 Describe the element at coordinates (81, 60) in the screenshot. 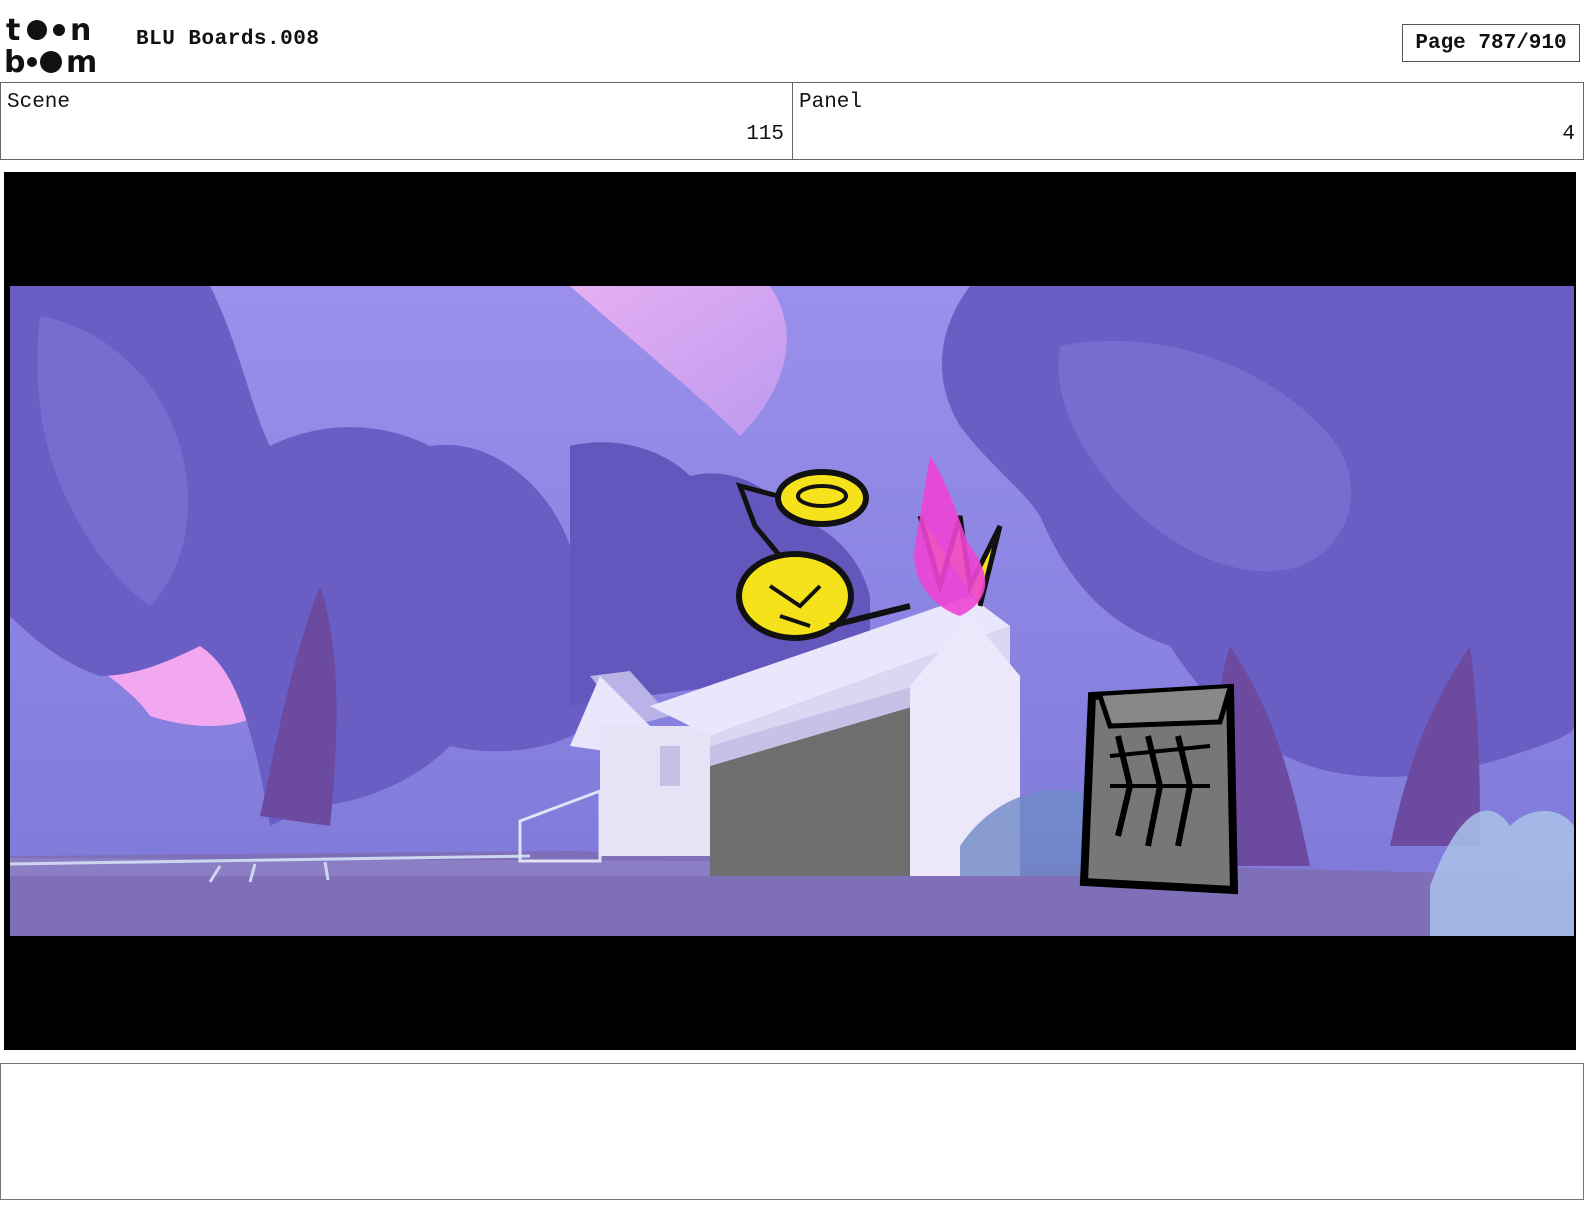

I see `svg-text: m` at that location.